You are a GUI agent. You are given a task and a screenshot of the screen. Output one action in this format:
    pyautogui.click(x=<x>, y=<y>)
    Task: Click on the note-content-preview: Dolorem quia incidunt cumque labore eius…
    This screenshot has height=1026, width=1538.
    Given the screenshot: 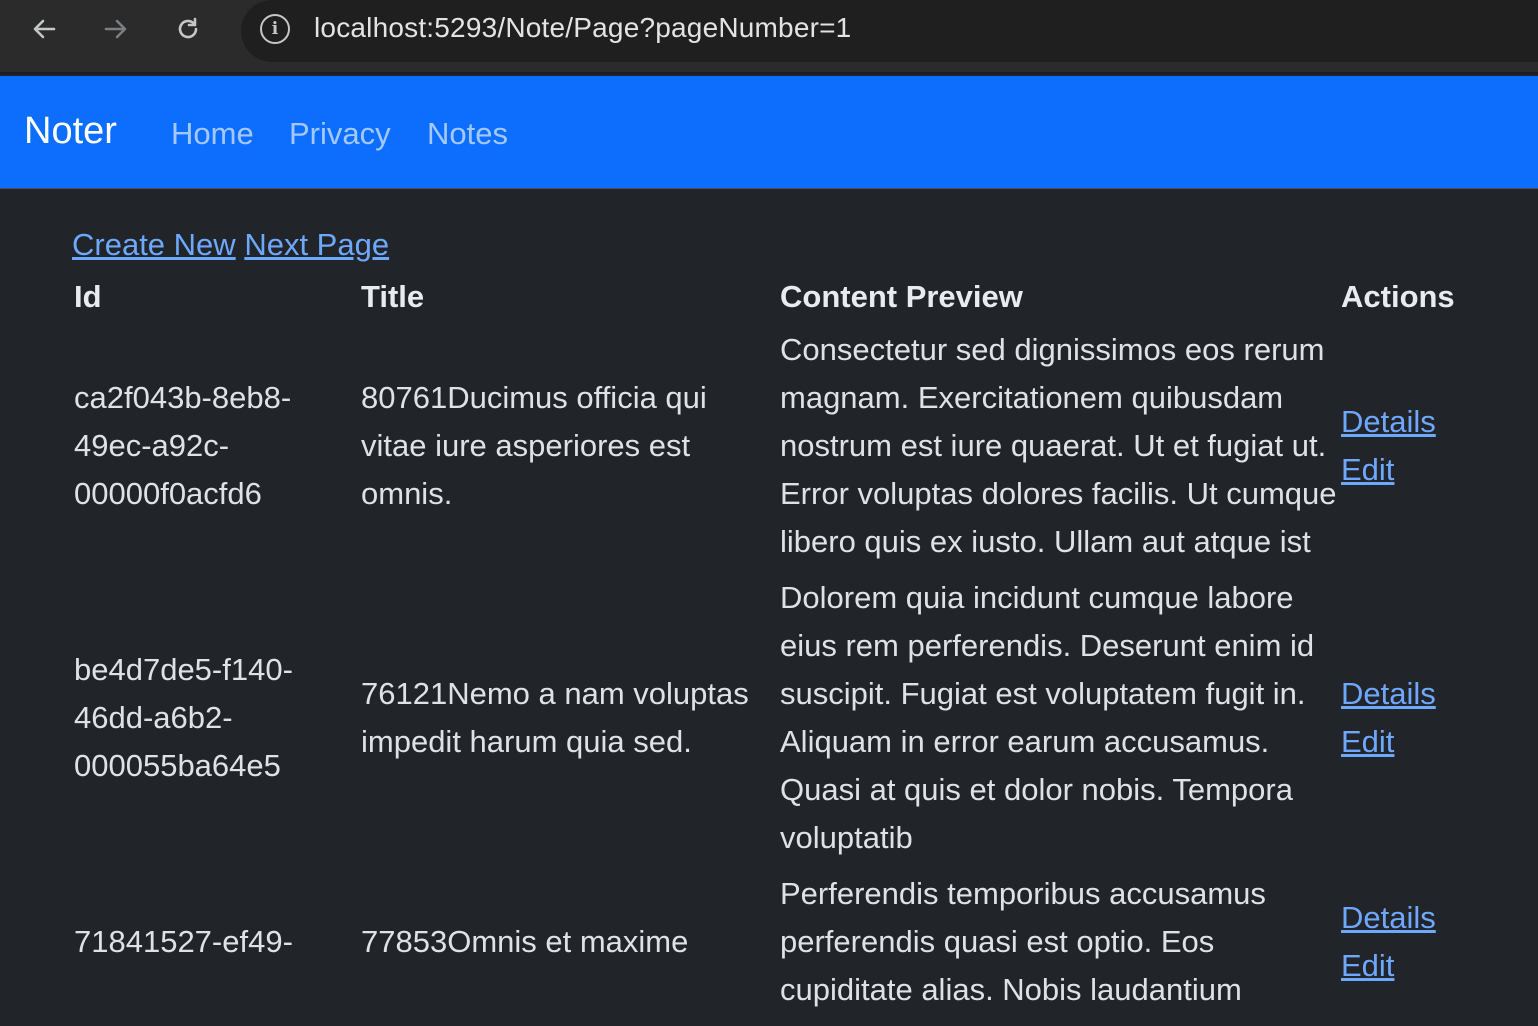 What is the action you would take?
    pyautogui.click(x=1047, y=717)
    